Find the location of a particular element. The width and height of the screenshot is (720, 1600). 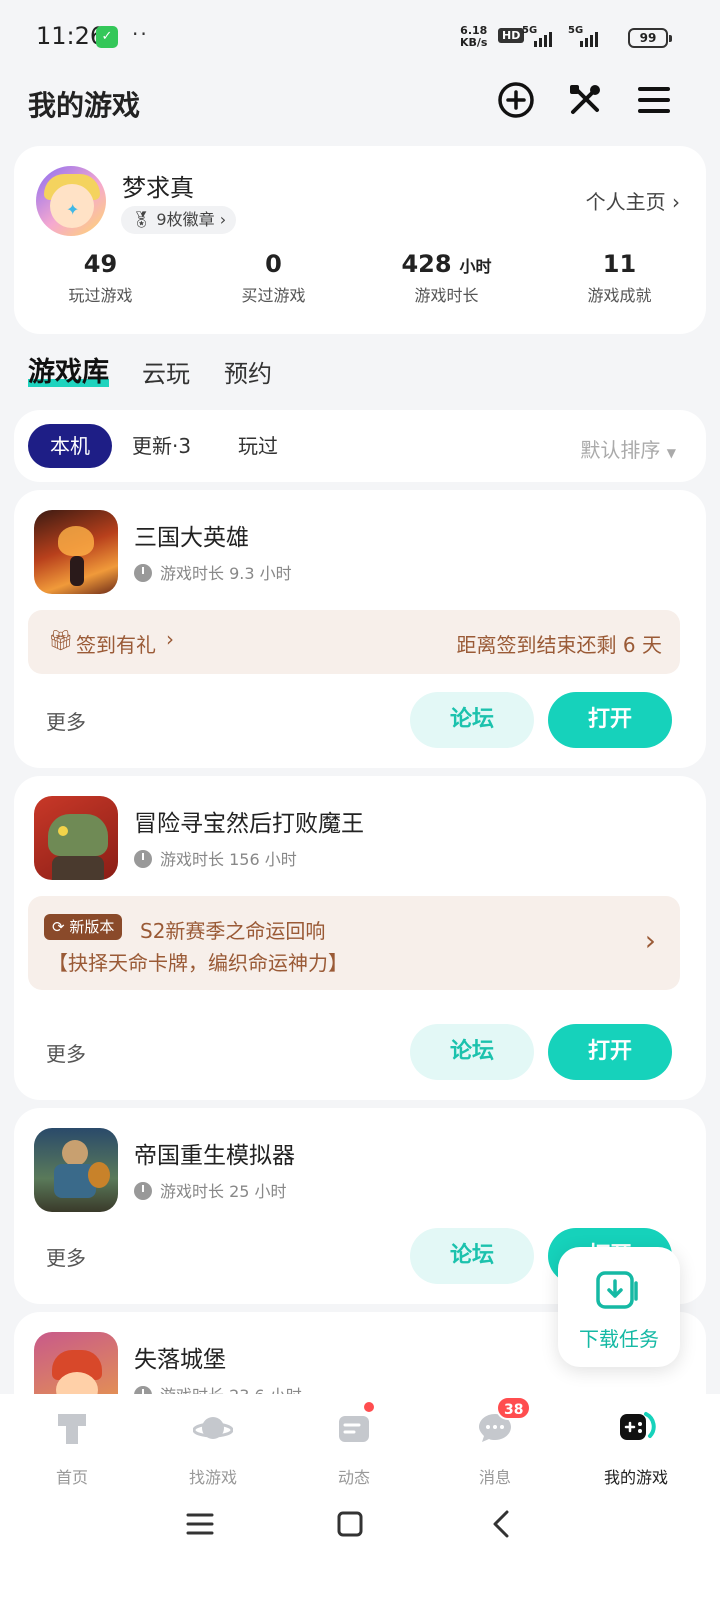

header: 我的游戏 is located at coordinates (360, 106).